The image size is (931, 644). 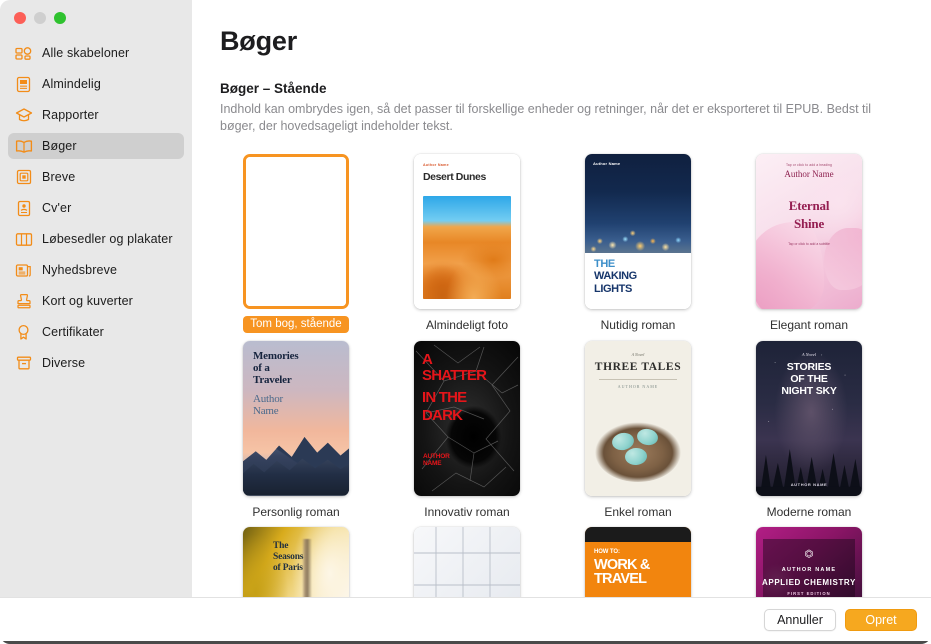 What do you see at coordinates (23, 146) in the screenshot?
I see `books-icon` at bounding box center [23, 146].